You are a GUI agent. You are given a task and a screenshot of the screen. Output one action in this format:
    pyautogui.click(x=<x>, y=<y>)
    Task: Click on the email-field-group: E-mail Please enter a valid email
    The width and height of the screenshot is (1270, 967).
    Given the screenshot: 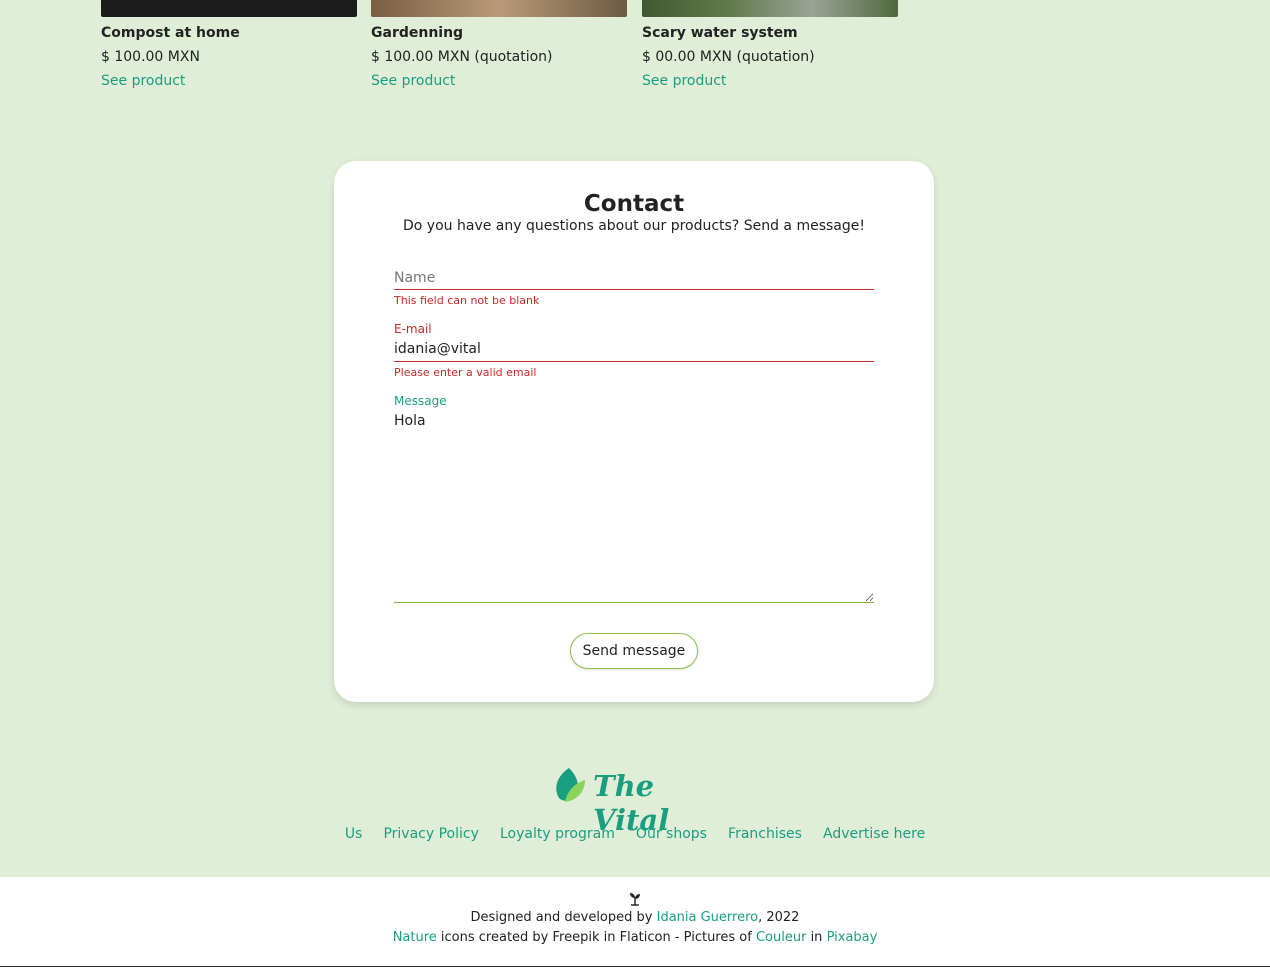 What is the action you would take?
    pyautogui.click(x=634, y=350)
    